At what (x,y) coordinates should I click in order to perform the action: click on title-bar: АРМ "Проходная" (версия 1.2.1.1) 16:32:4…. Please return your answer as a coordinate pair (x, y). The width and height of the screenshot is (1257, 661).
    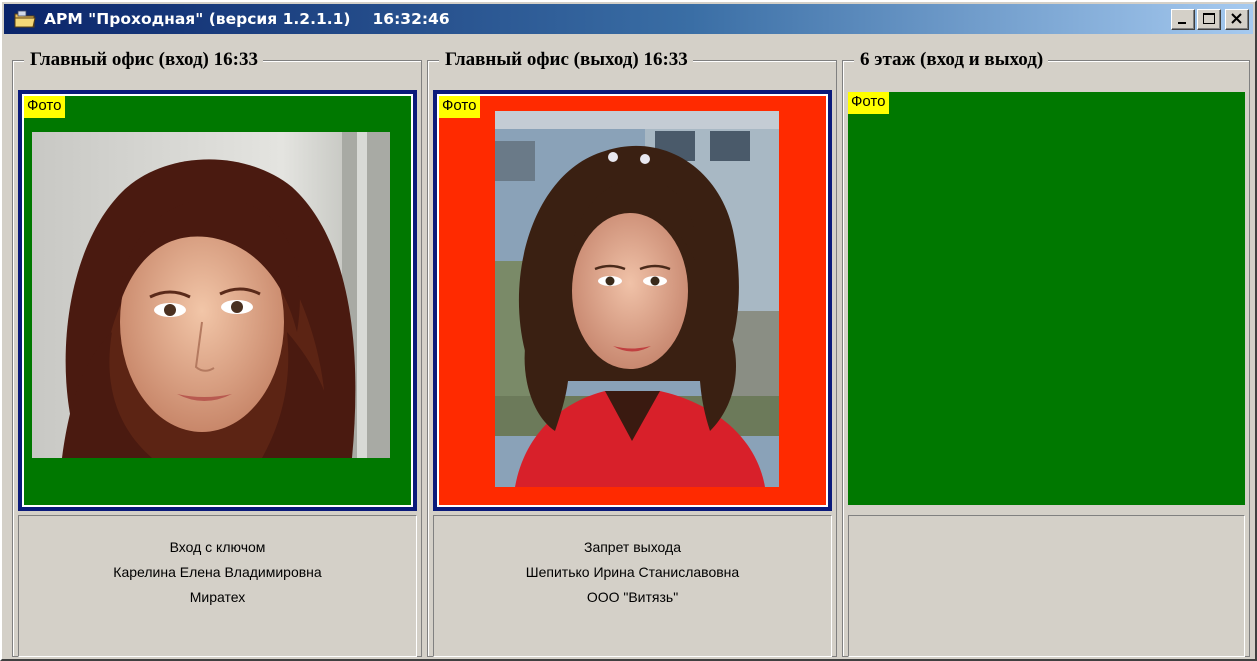
    Looking at the image, I should click on (628, 19).